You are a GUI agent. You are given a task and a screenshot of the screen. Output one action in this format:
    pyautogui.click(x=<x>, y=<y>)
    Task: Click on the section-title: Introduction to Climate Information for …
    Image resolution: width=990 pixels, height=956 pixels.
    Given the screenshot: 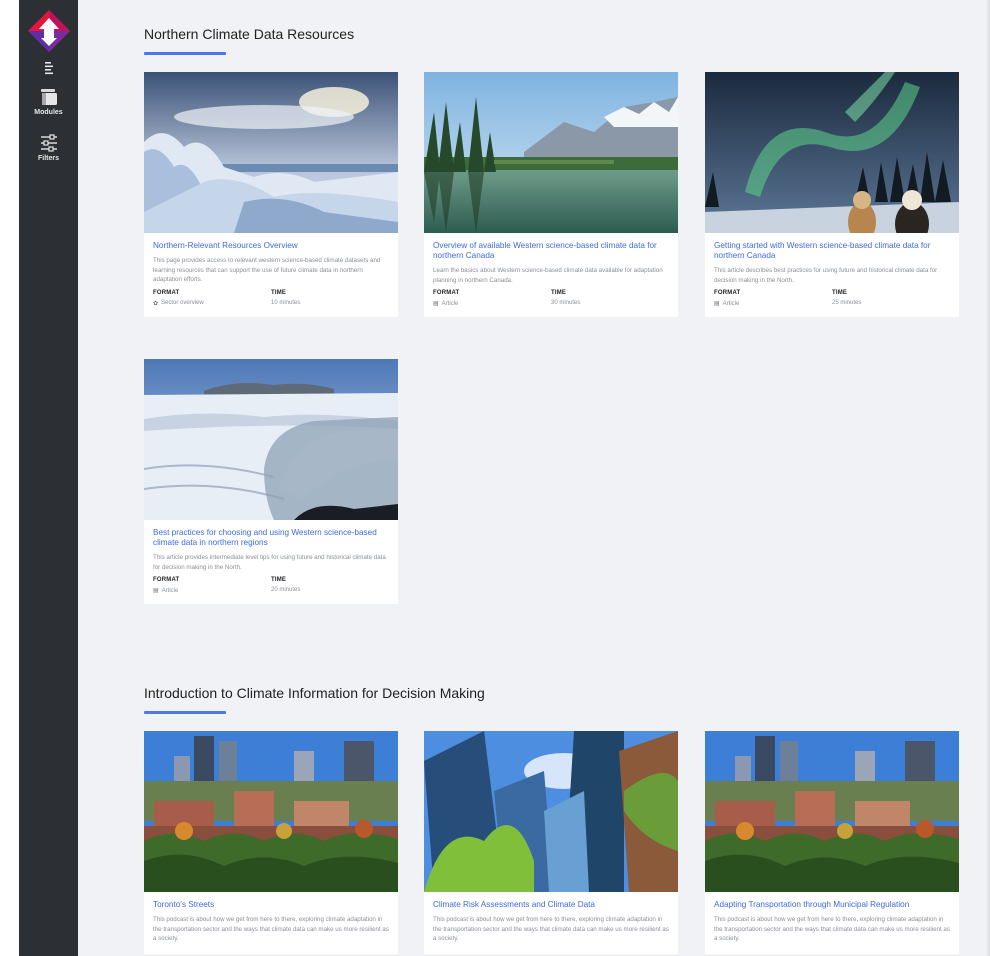 What is the action you would take?
    pyautogui.click(x=314, y=693)
    